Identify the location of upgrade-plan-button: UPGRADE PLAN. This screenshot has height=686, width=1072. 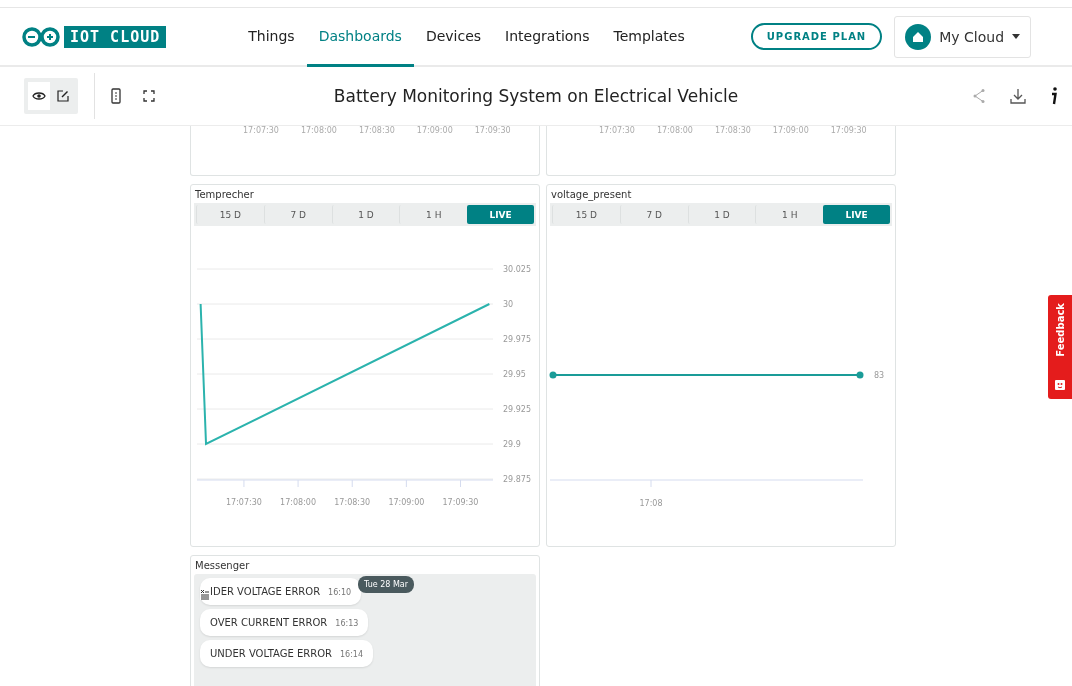
(816, 36).